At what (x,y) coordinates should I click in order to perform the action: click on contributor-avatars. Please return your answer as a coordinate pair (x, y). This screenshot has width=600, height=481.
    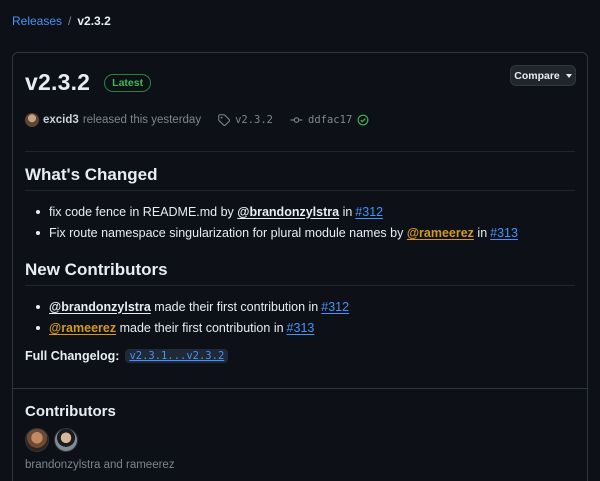
    Looking at the image, I should click on (51, 440).